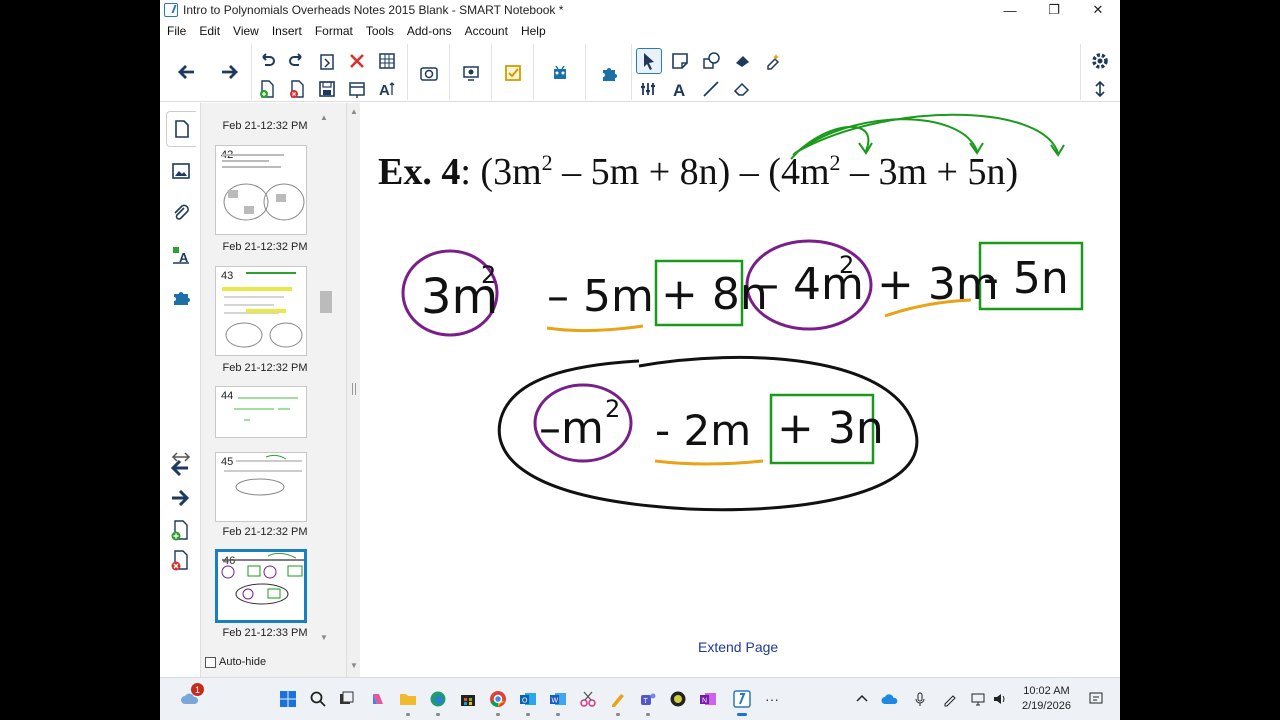  I want to click on edit-group: A, so click(330, 72).